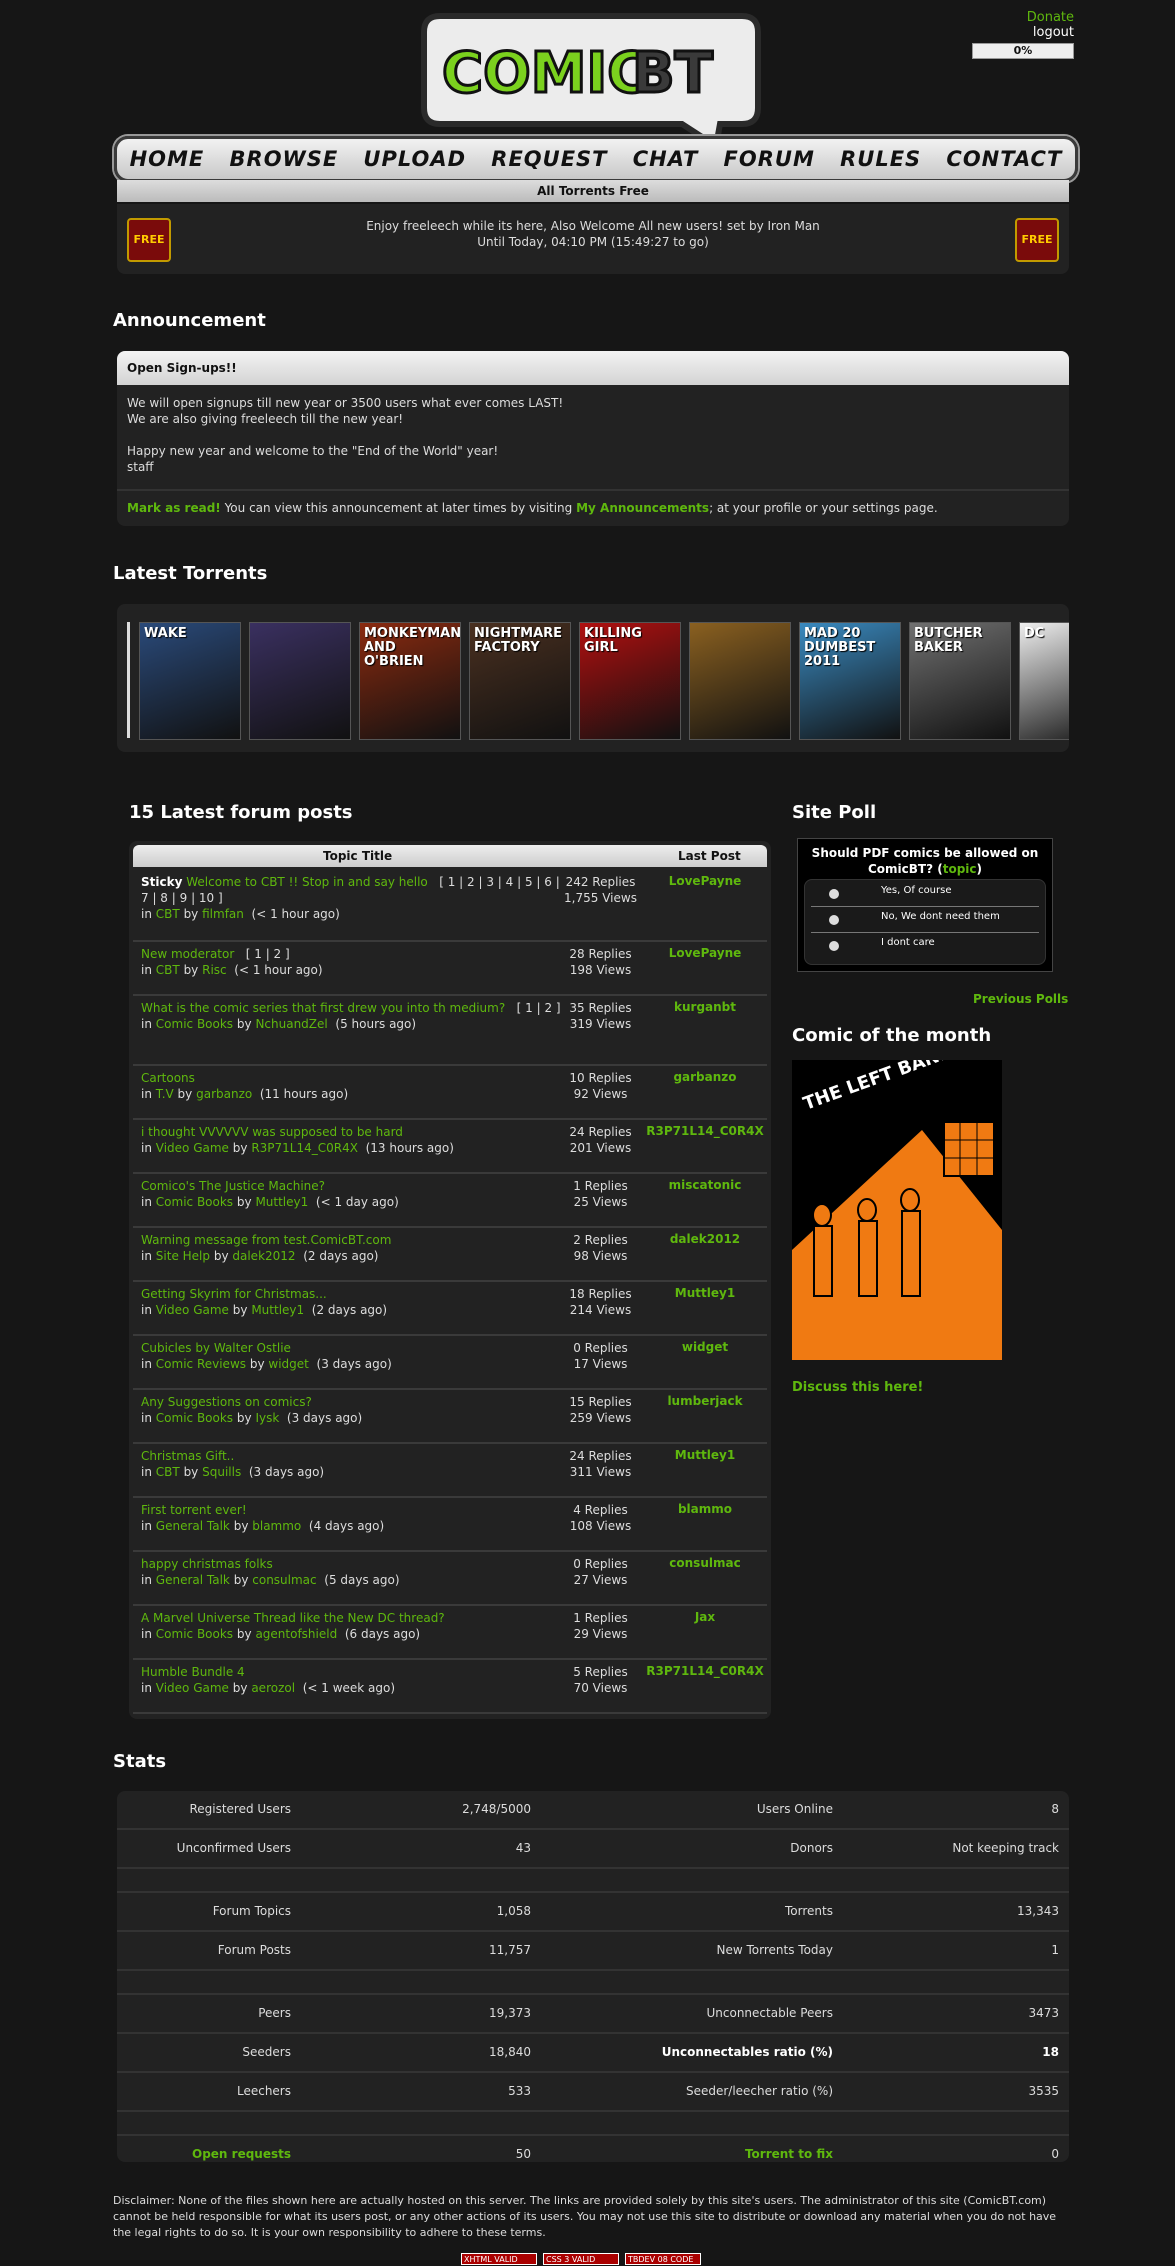  I want to click on last-post-user: miscatonic, so click(705, 1185).